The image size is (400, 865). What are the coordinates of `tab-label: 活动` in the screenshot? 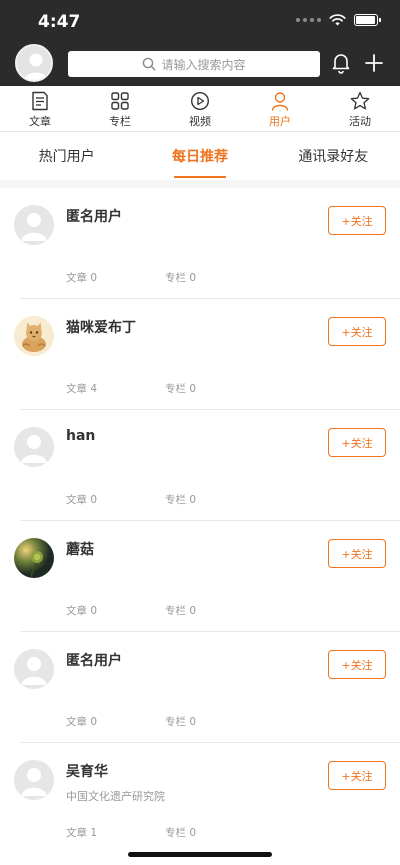 It's located at (360, 121).